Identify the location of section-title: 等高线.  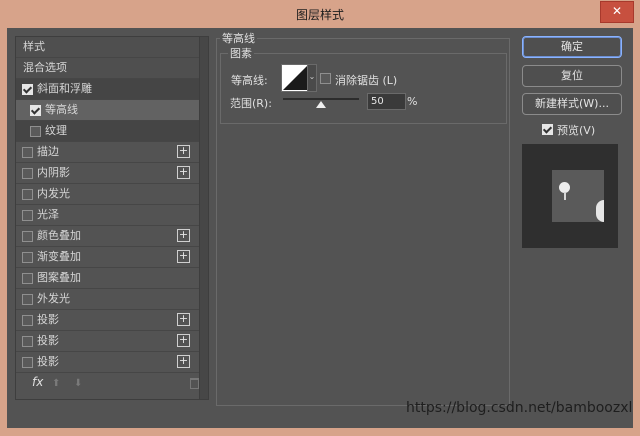
(238, 38).